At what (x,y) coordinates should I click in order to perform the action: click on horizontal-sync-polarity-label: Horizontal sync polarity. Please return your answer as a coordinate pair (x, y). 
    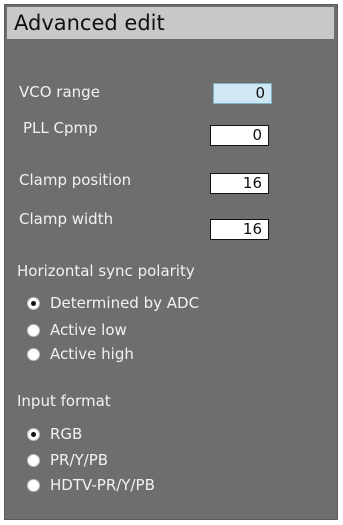
    Looking at the image, I should click on (106, 271).